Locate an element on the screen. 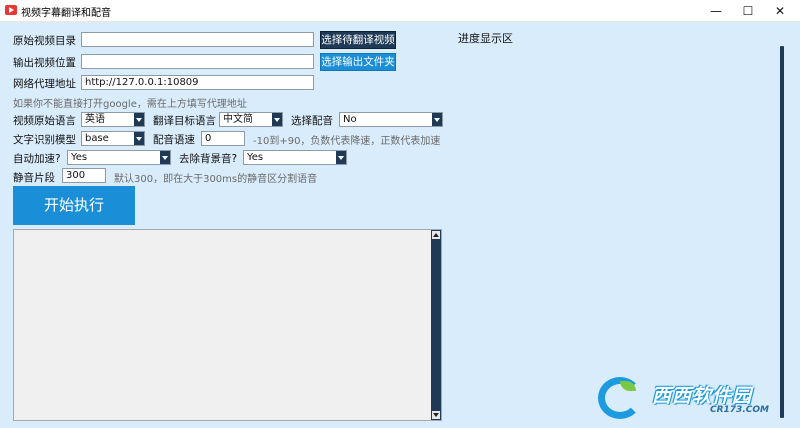  source-dir-label: 原始视频目录 is located at coordinates (44, 41).